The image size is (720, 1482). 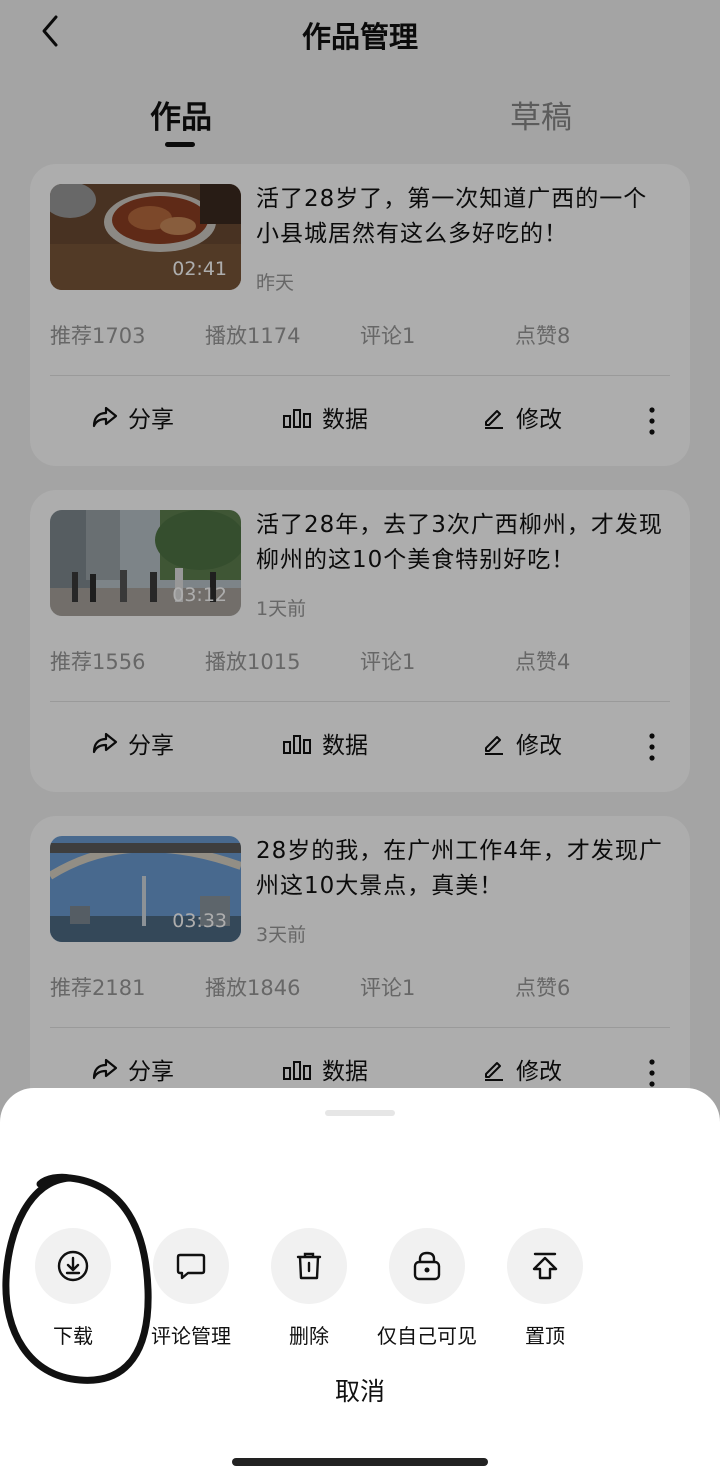 I want to click on hand-drawn-circle-annotation, so click(x=77, y=1278).